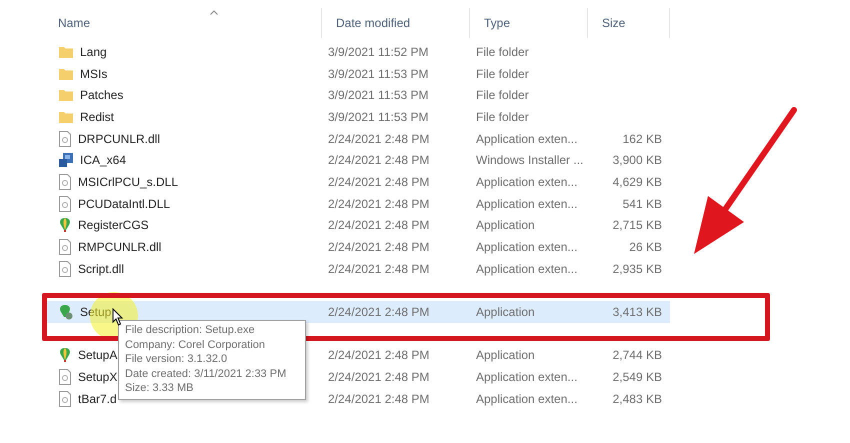 This screenshot has height=443, width=850. I want to click on file-name: Script.dll, so click(101, 269).